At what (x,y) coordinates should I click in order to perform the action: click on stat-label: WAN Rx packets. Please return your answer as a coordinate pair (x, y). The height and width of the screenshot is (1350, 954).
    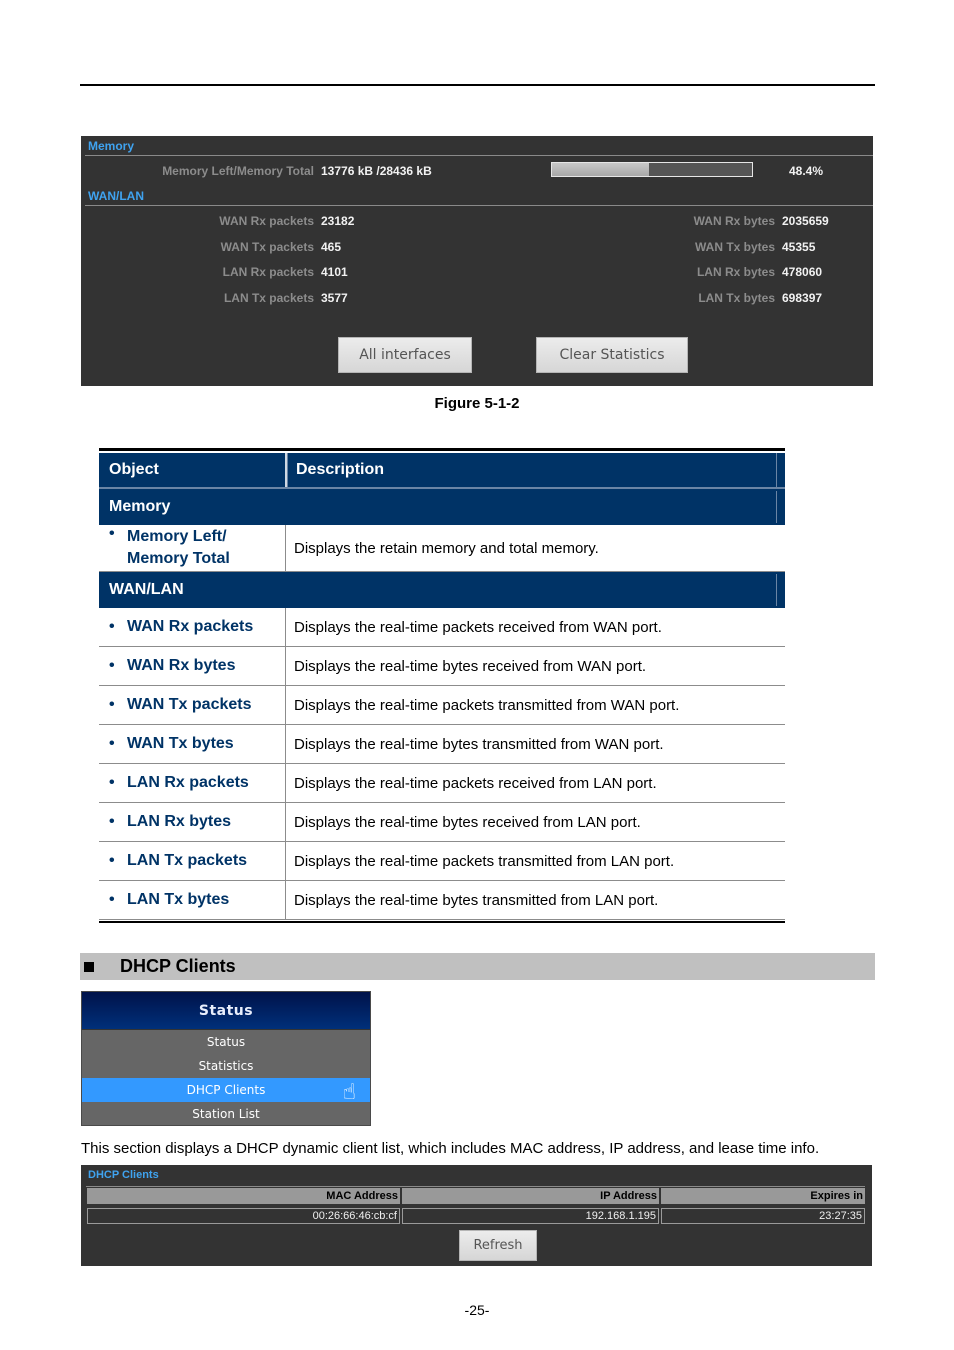
    Looking at the image, I should click on (266, 221).